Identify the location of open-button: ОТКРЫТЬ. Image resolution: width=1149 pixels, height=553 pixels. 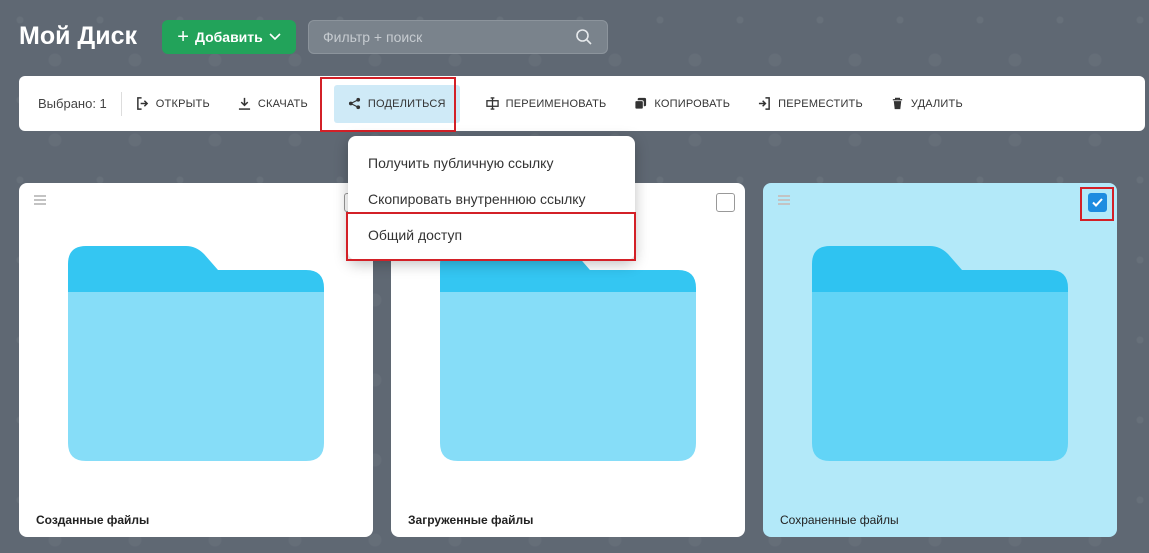
(173, 104).